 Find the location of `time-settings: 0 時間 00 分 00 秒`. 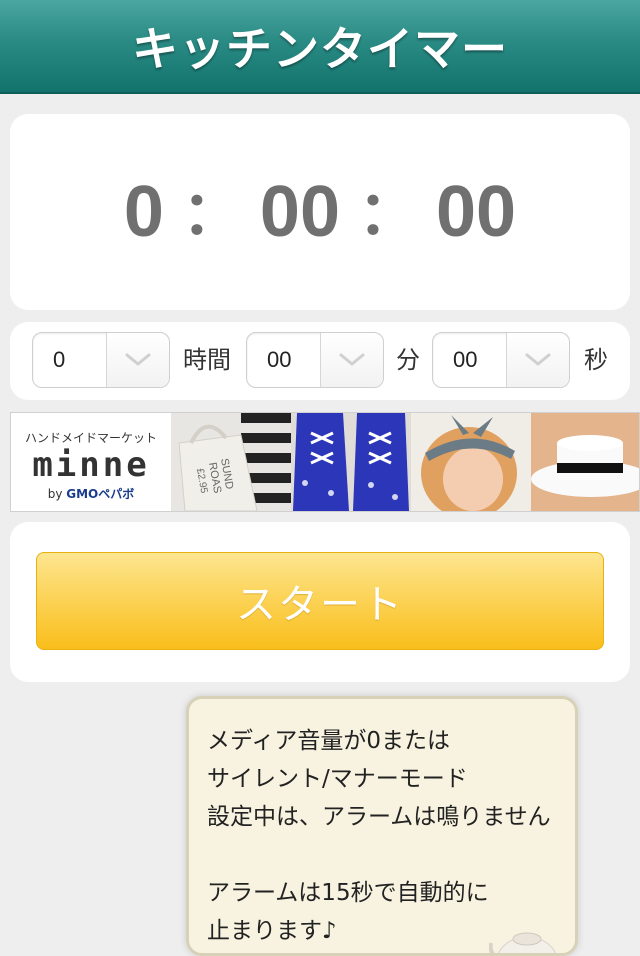

time-settings: 0 時間 00 分 00 秒 is located at coordinates (320, 361).